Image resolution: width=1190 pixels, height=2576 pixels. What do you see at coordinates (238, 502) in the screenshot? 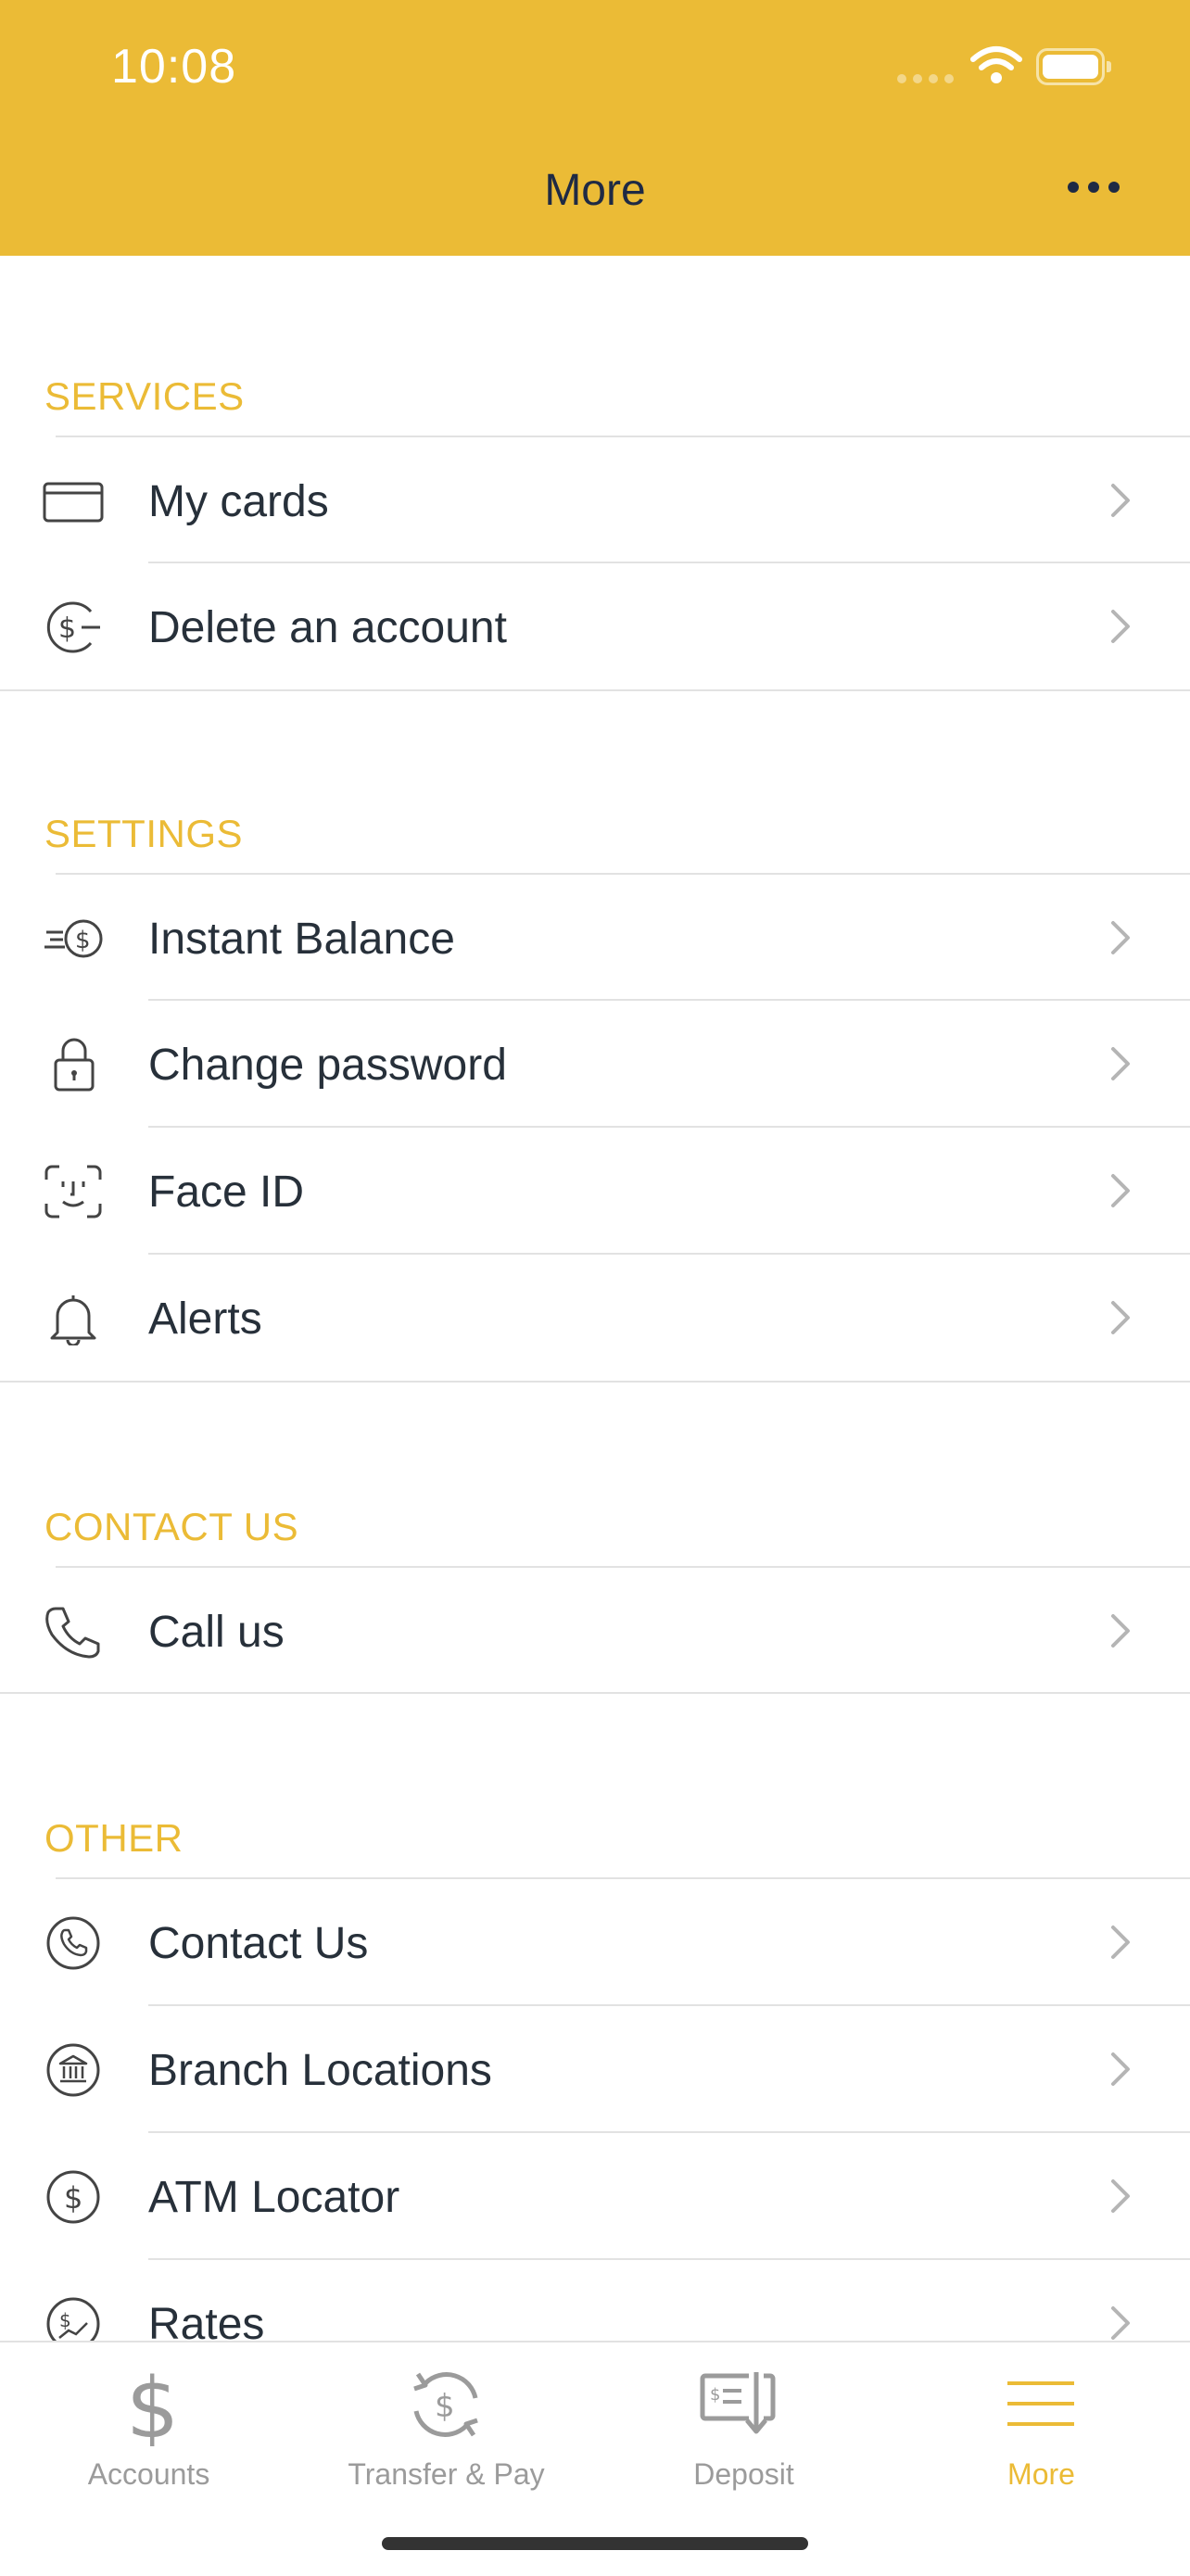
I see `menu-item-label: My cards` at bounding box center [238, 502].